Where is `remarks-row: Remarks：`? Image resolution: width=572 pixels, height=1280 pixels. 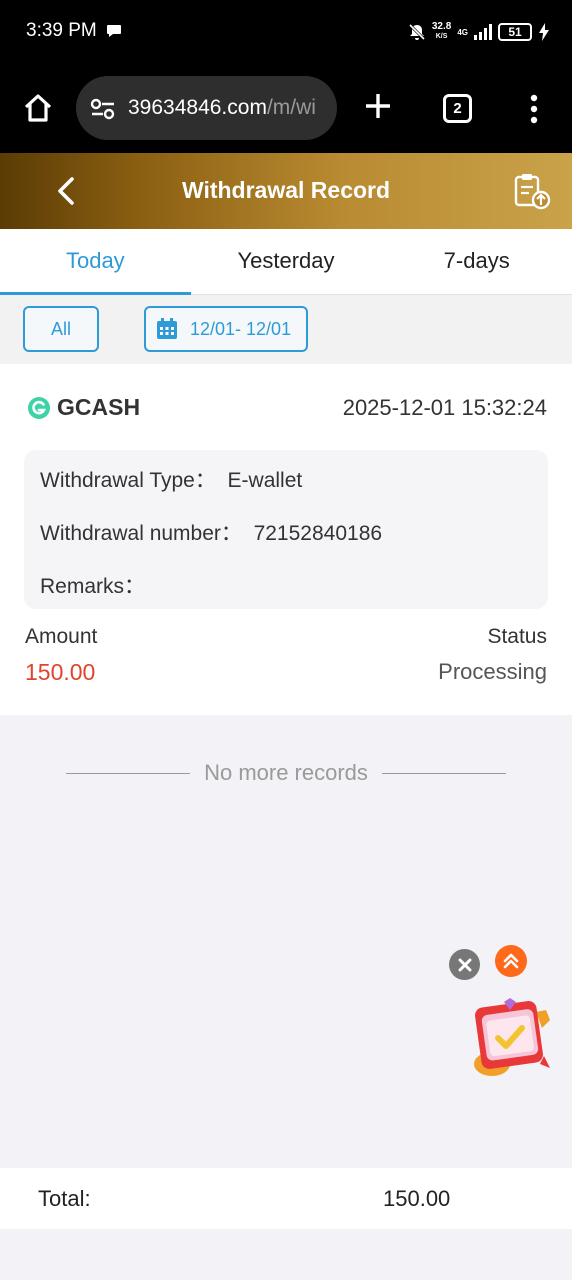
remarks-row: Remarks： is located at coordinates (92, 585).